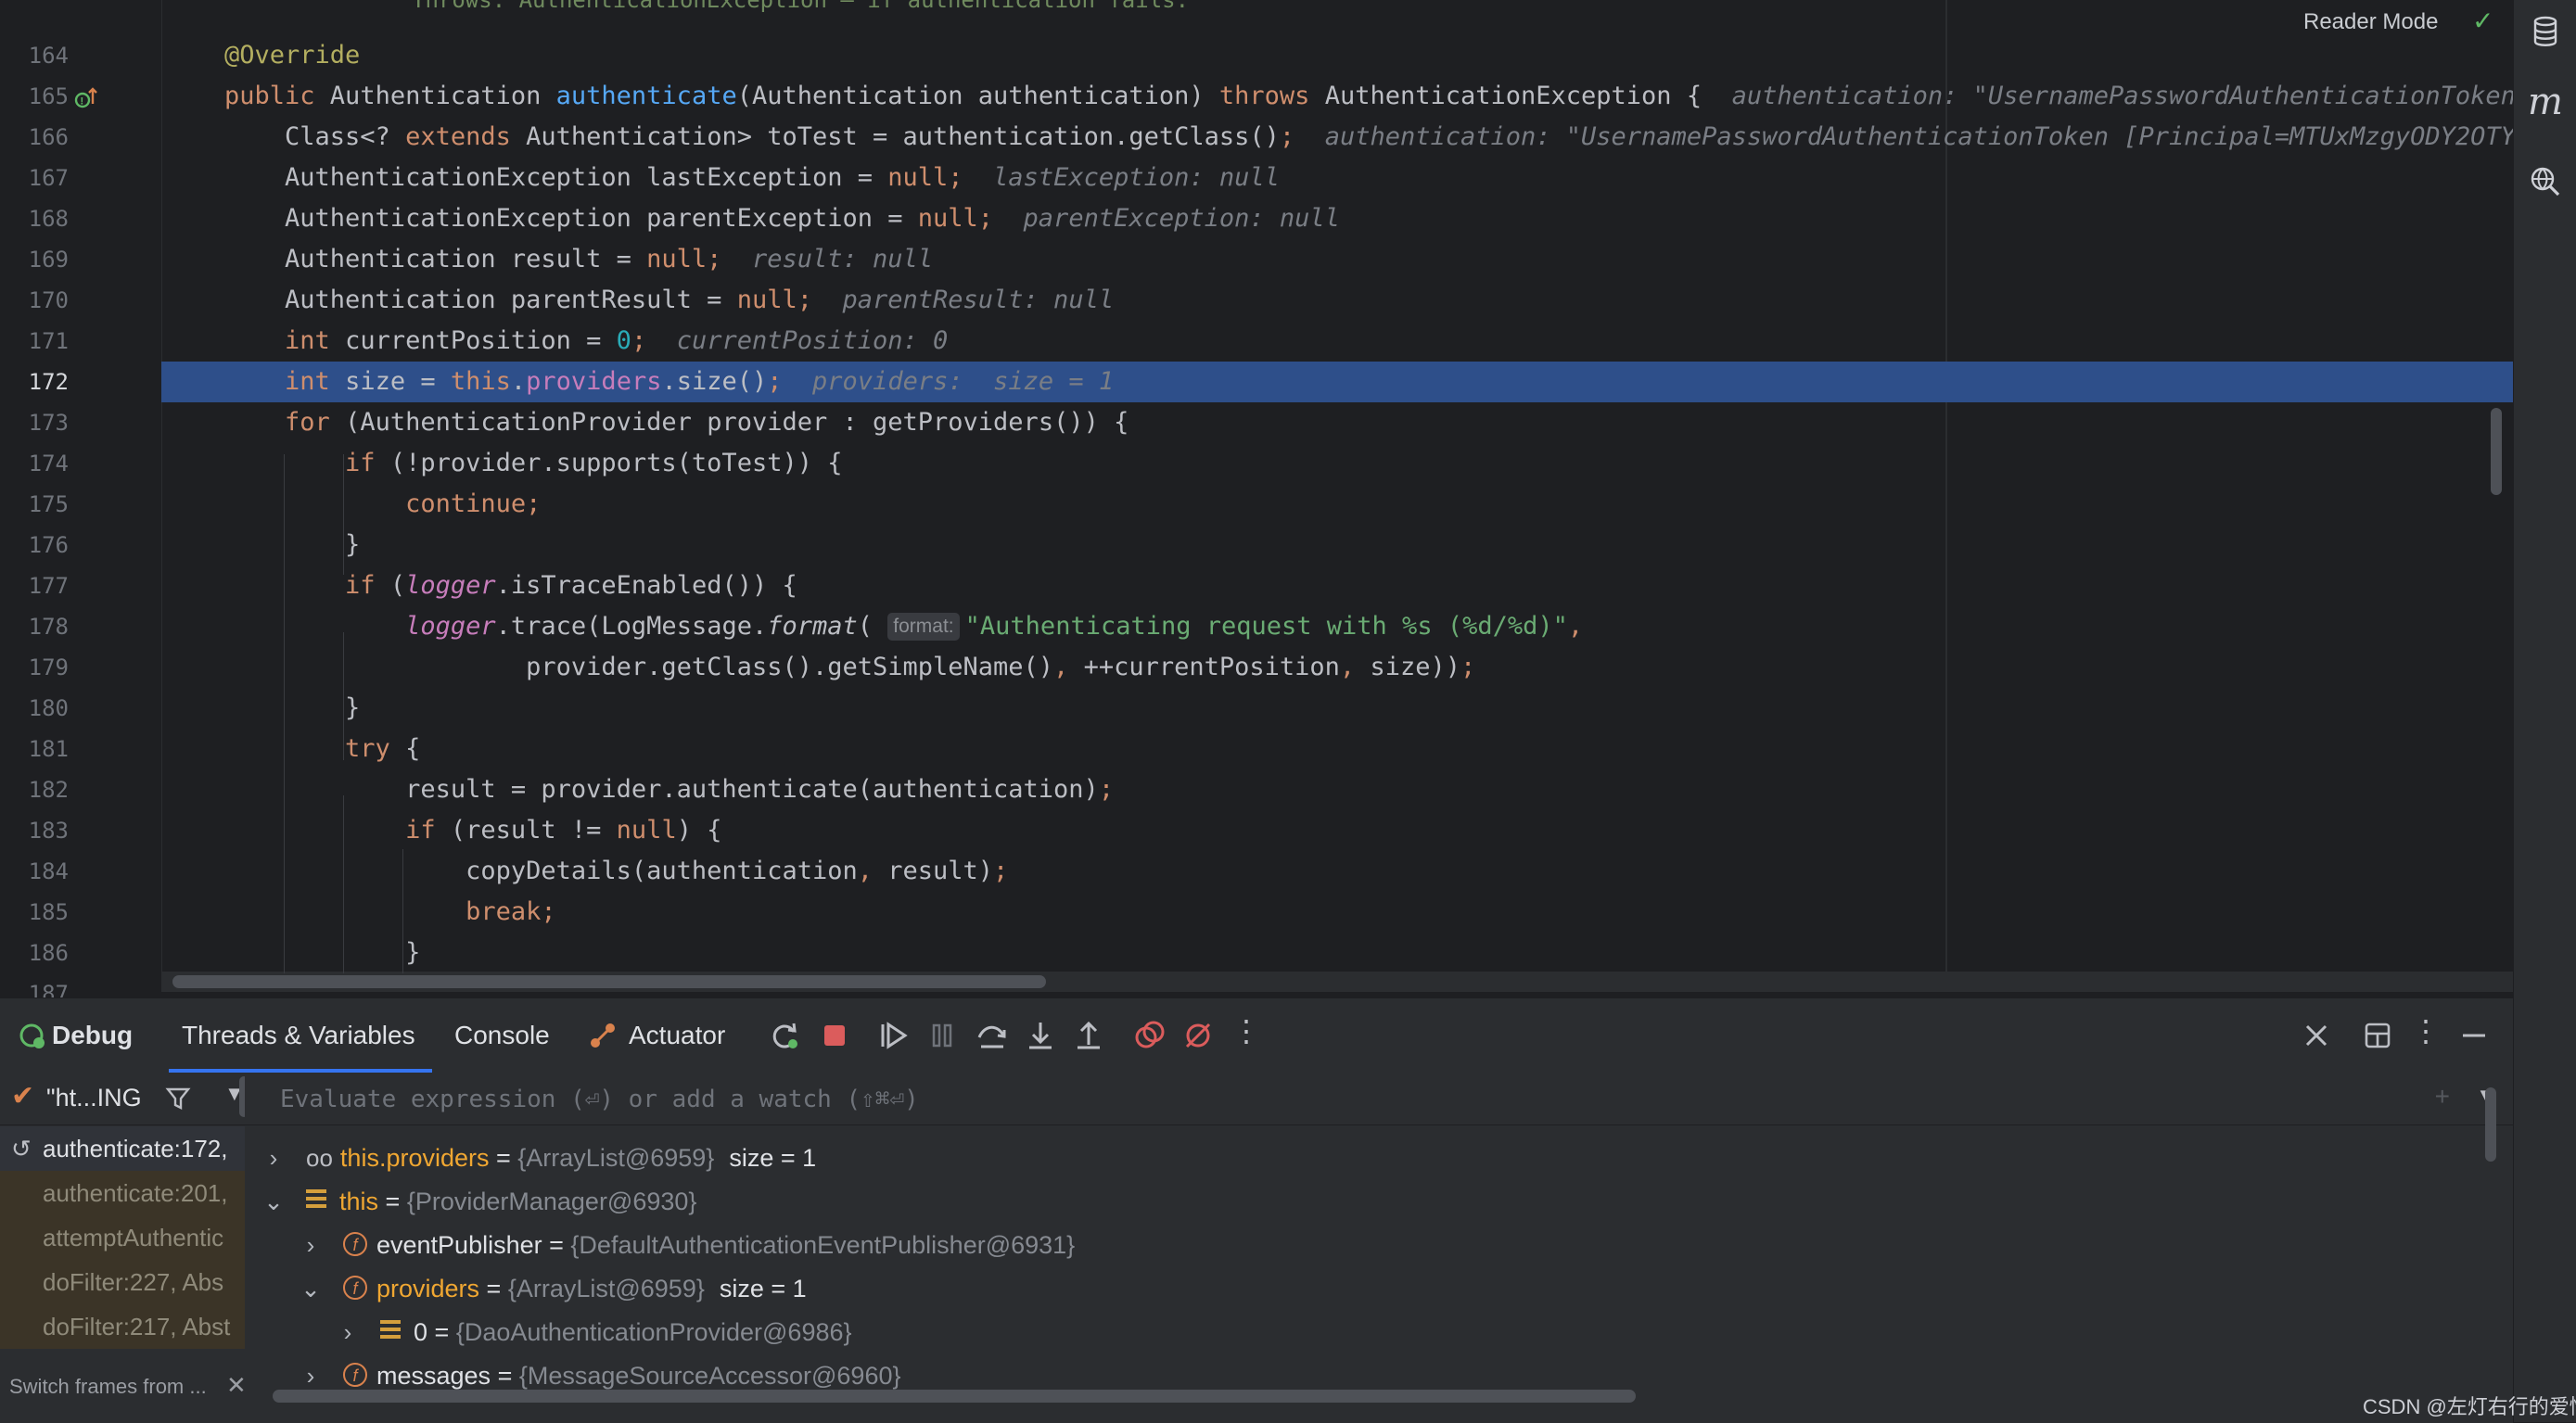 The height and width of the screenshot is (1423, 2576). Describe the element at coordinates (122, 1327) in the screenshot. I see `stack-frame: doFilter:217, Abst` at that location.